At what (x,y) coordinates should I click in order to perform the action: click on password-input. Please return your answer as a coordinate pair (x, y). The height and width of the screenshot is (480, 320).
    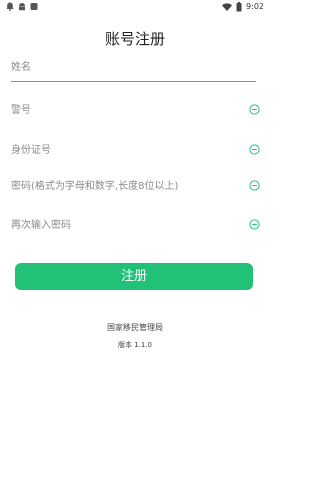
    Looking at the image, I should click on (118, 186).